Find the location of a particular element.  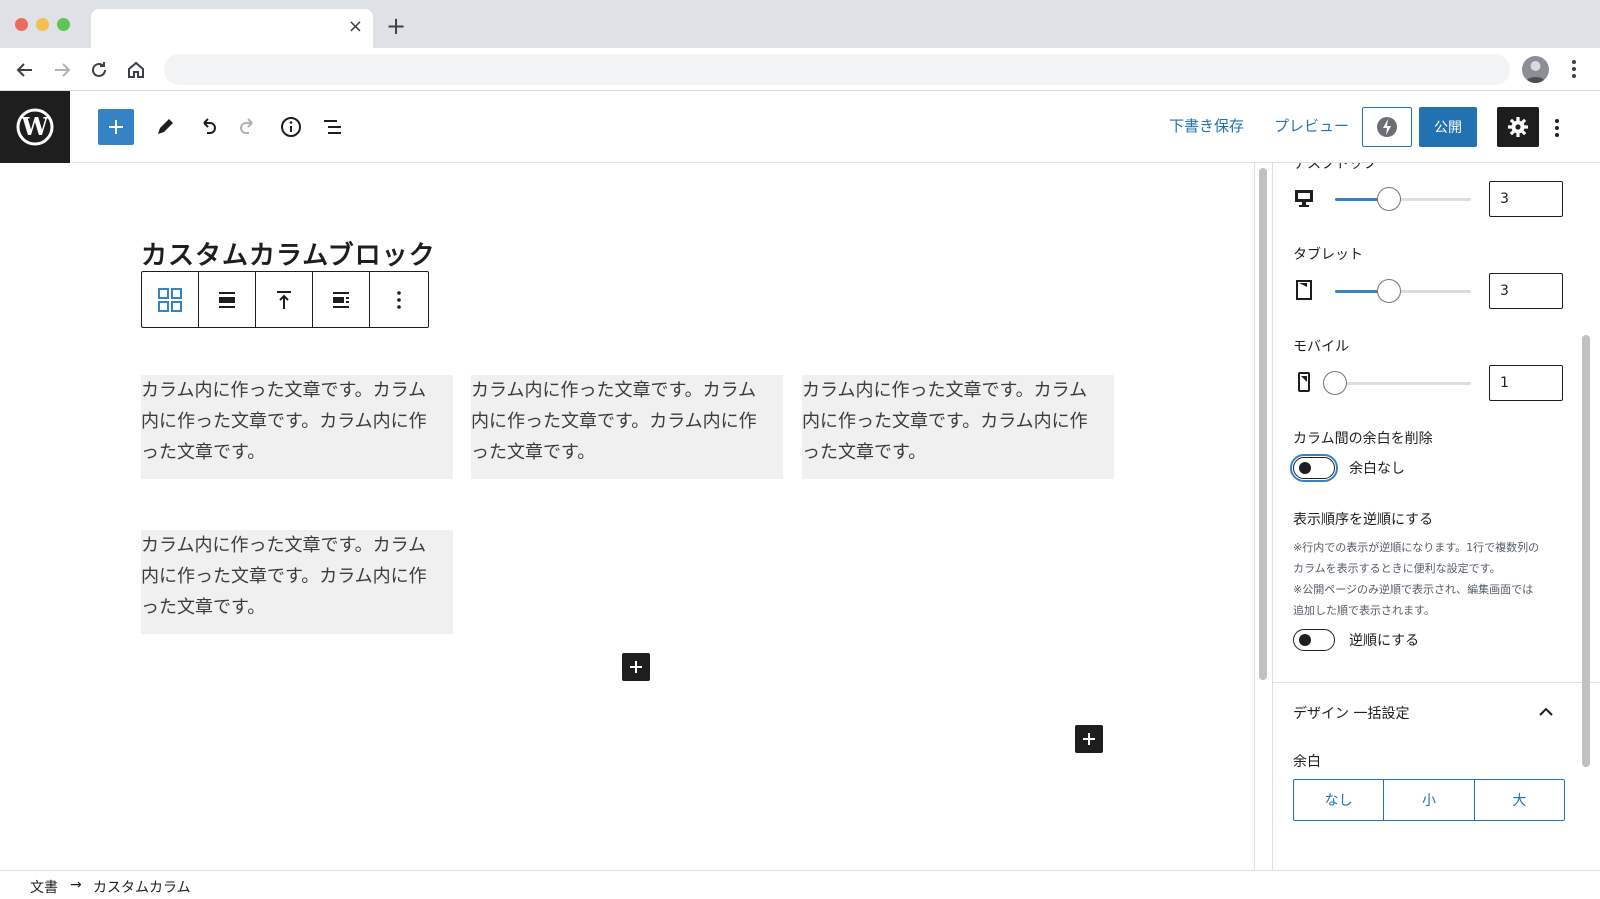

justify-icon is located at coordinates (341, 299).